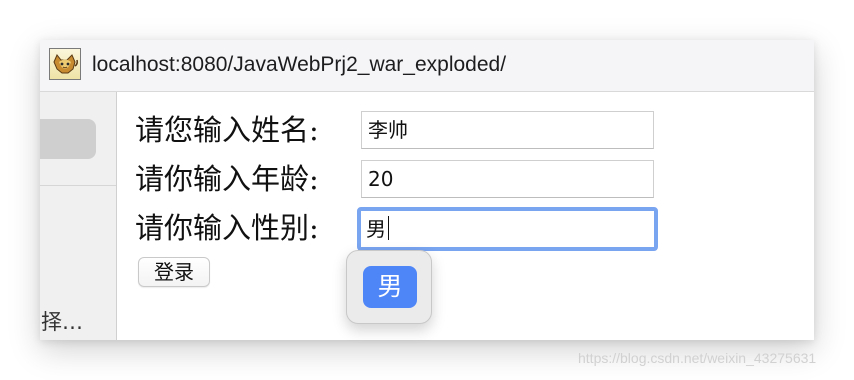  What do you see at coordinates (388, 228) in the screenshot?
I see `text-caret` at bounding box center [388, 228].